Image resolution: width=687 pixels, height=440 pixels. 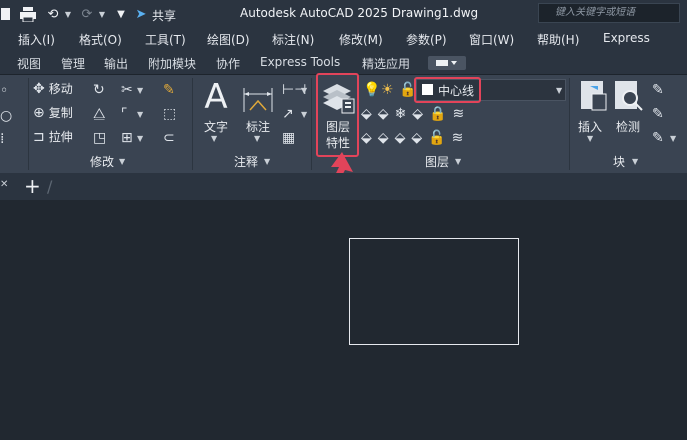 What do you see at coordinates (371, 90) in the screenshot?
I see `layer-on-icon: 💡` at bounding box center [371, 90].